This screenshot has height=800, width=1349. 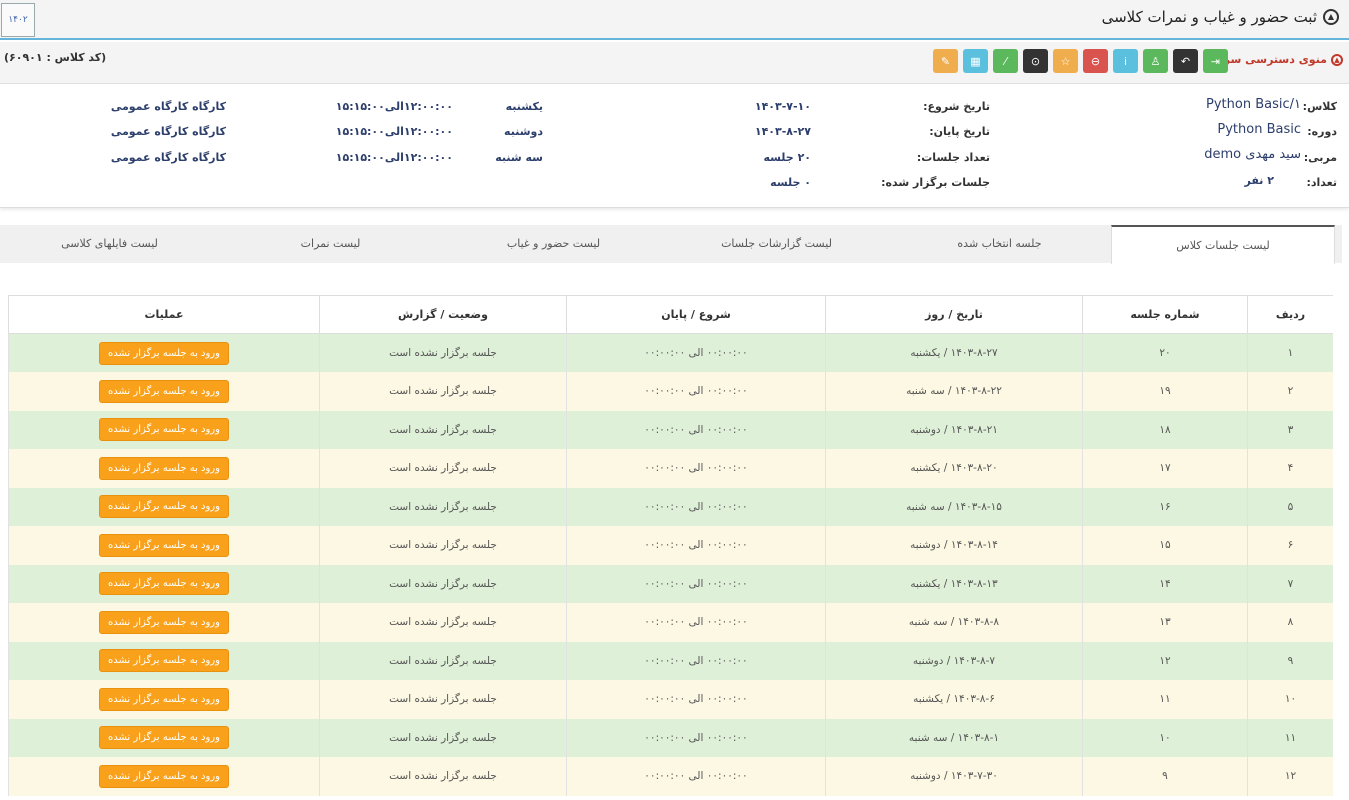 I want to click on sign-in-icon: ⇥, so click(x=1215, y=61).